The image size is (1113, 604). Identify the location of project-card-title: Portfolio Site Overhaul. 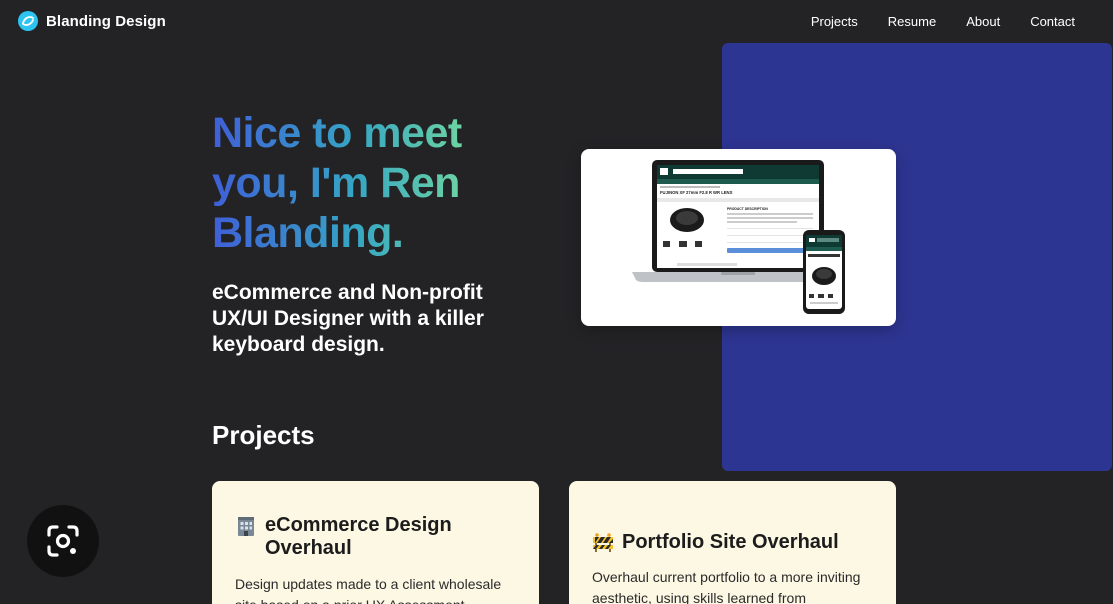
(732, 542).